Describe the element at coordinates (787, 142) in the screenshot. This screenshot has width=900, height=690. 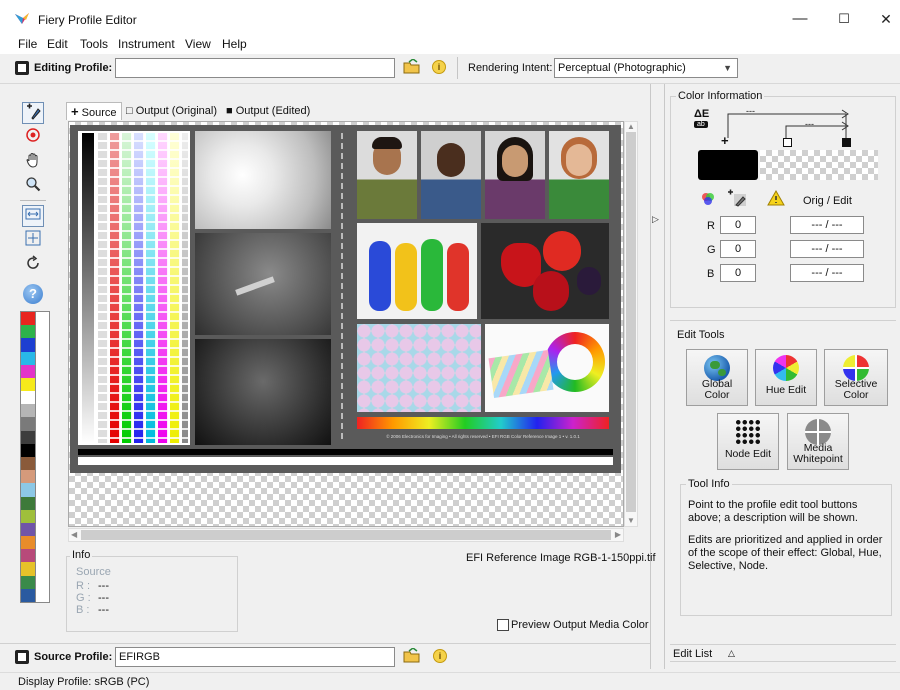
I see `original-square-icon` at that location.